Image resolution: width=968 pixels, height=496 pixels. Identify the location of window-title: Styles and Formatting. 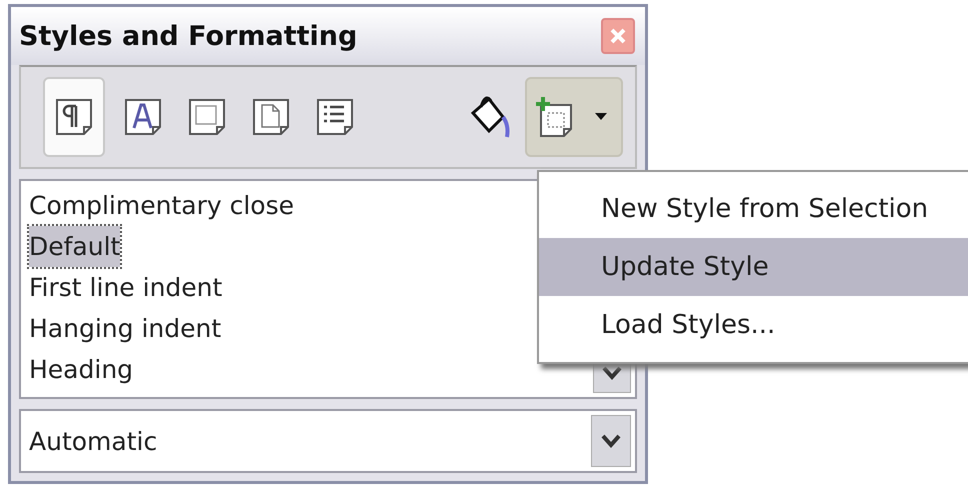
(188, 36).